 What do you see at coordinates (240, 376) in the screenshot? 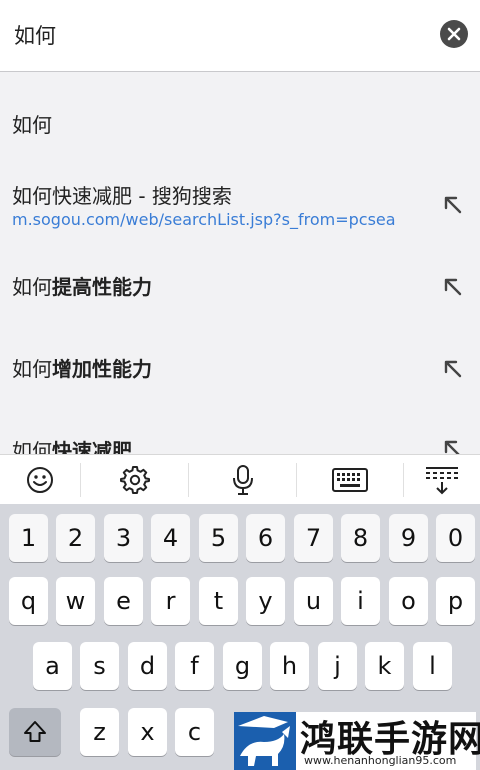
I see `suggestion-item: 如何增加性能力` at bounding box center [240, 376].